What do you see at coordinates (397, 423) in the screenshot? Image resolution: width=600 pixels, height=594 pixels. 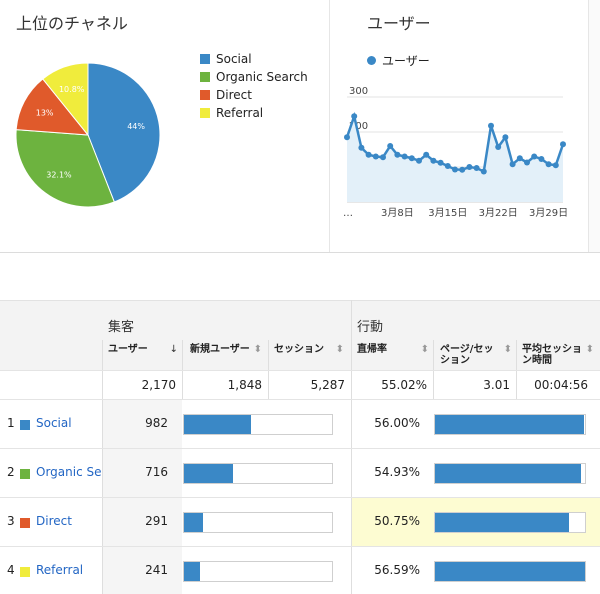 I see `row-bounce: 56.00%` at bounding box center [397, 423].